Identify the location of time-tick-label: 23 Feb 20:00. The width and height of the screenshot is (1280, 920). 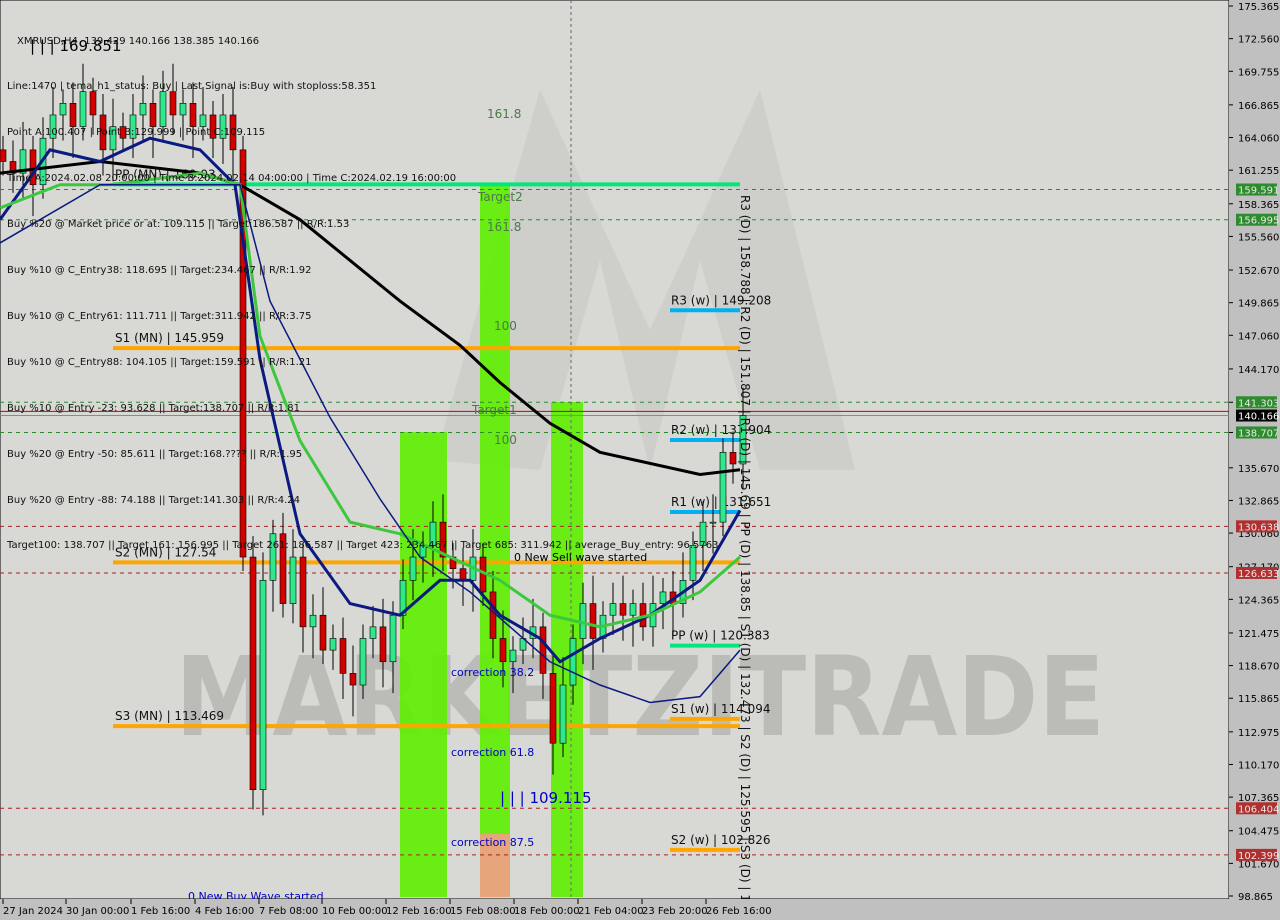
(675, 911).